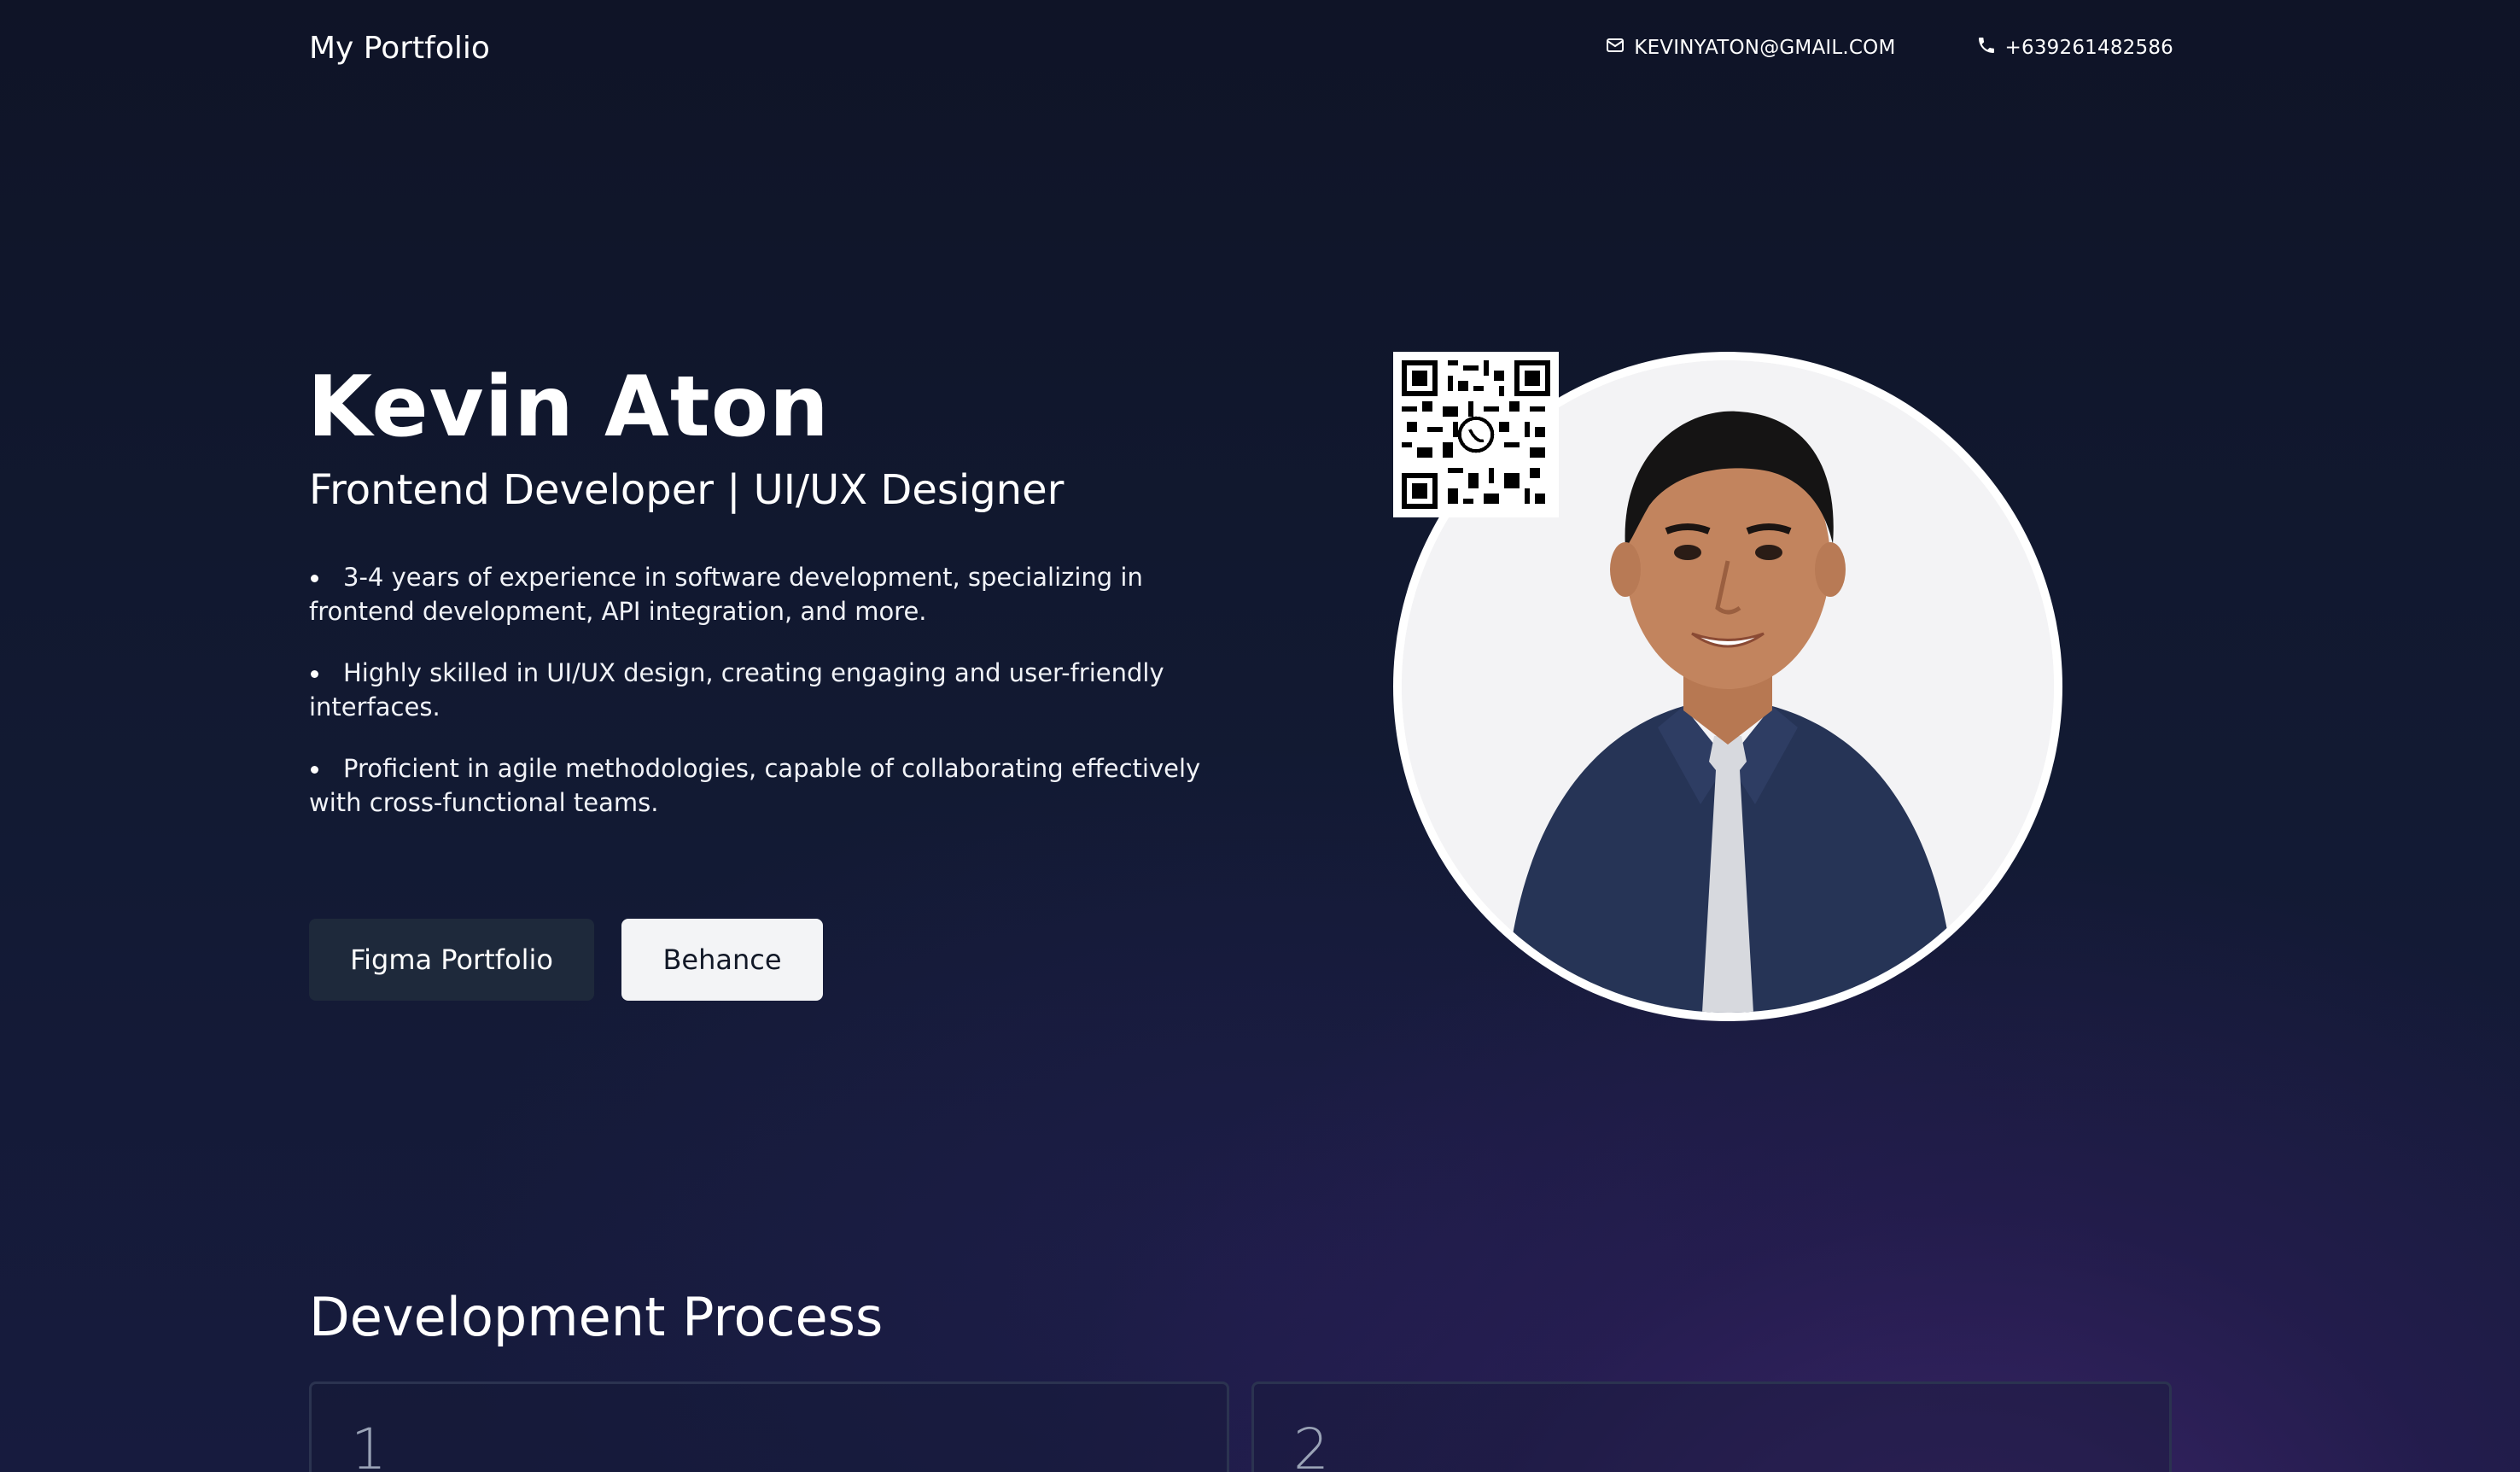 Image resolution: width=2520 pixels, height=1472 pixels. What do you see at coordinates (1765, 48) in the screenshot?
I see `email-text: KEVINYATON@GMAIL.COM` at bounding box center [1765, 48].